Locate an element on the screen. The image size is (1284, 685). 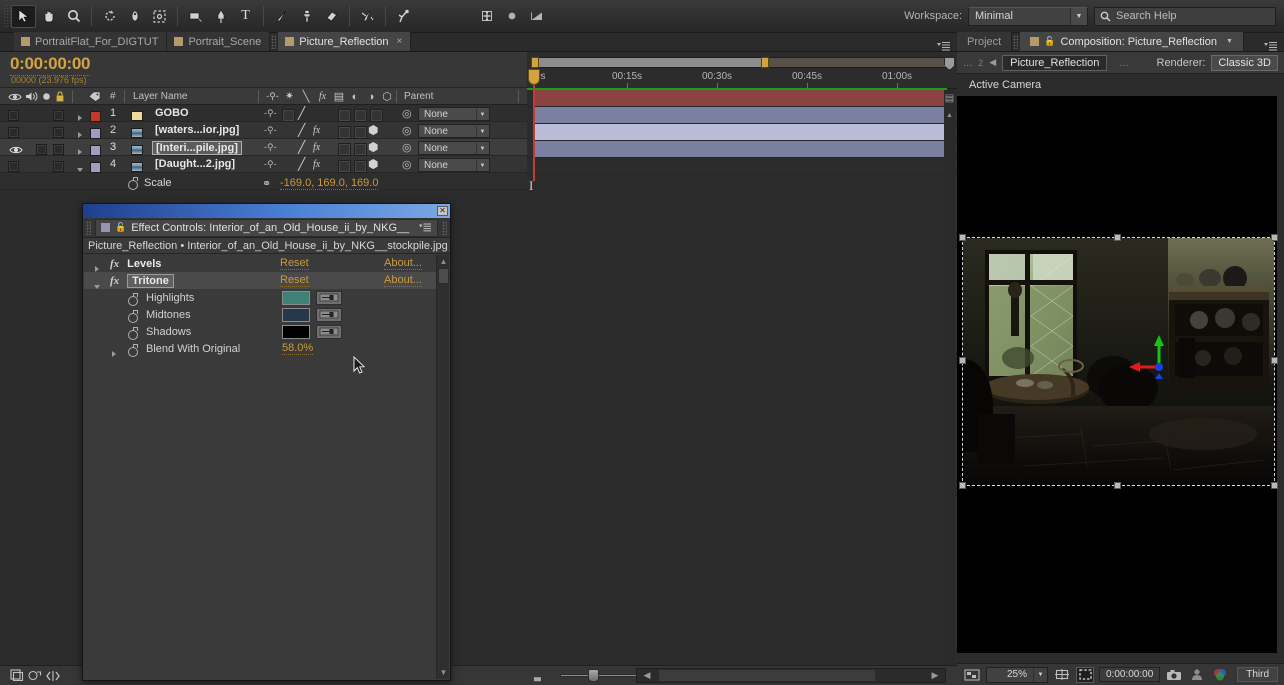
toggle-transparency-grid-icon is located at coordinates (972, 675).